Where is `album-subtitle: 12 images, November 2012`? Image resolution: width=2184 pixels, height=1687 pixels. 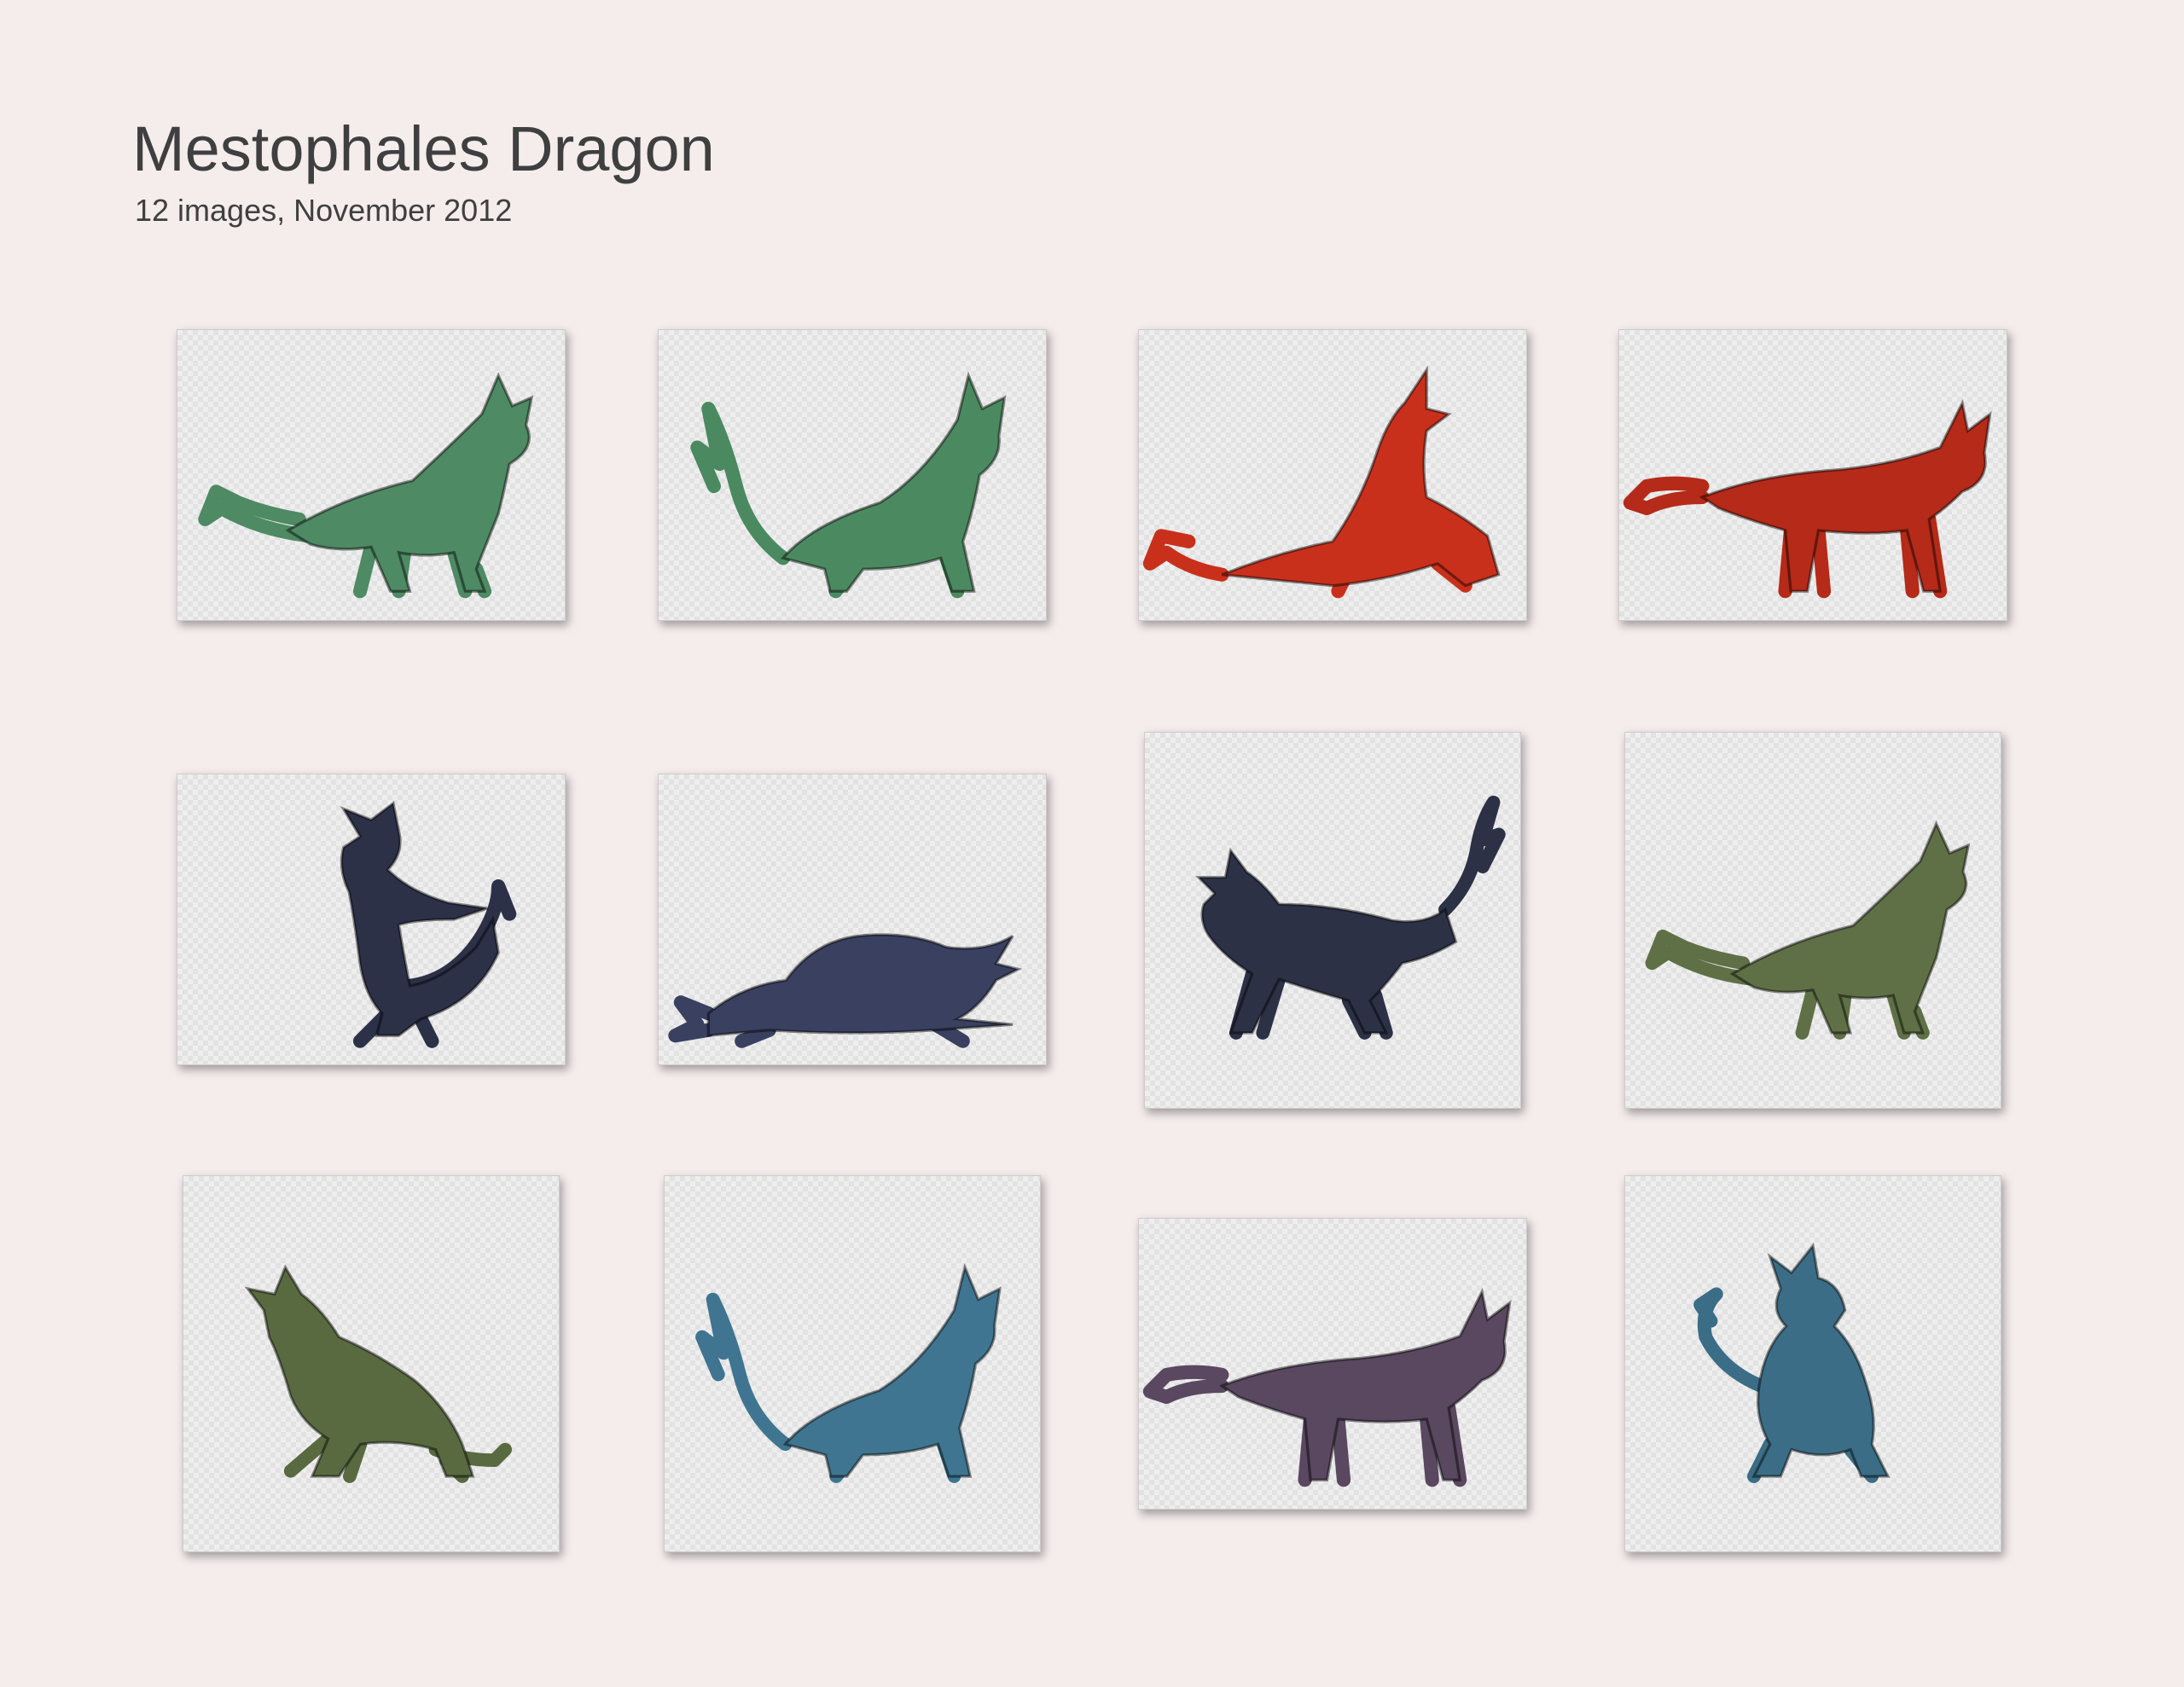
album-subtitle: 12 images, November 2012 is located at coordinates (324, 210).